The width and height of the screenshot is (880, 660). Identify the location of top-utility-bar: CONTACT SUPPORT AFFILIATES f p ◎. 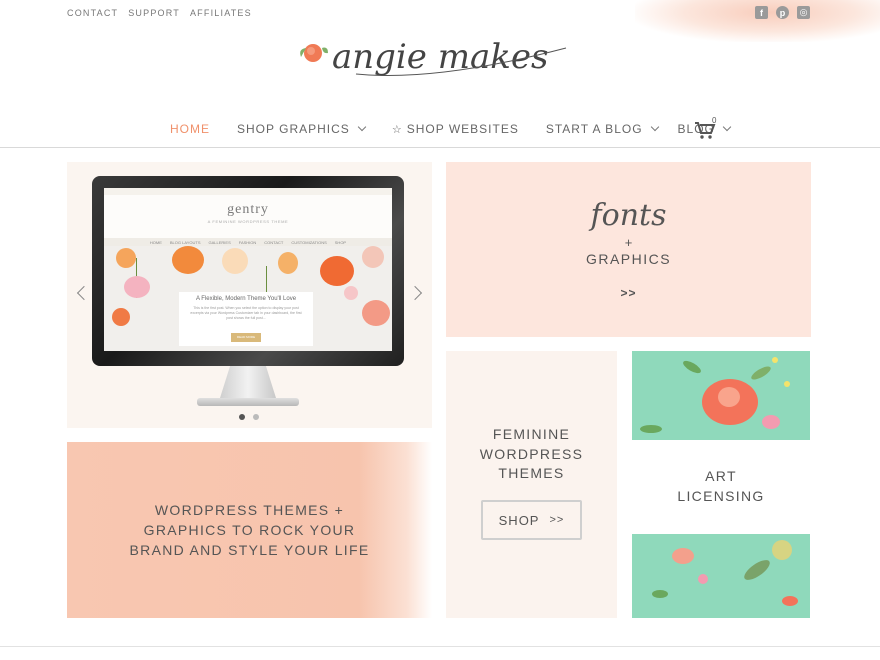
(440, 21).